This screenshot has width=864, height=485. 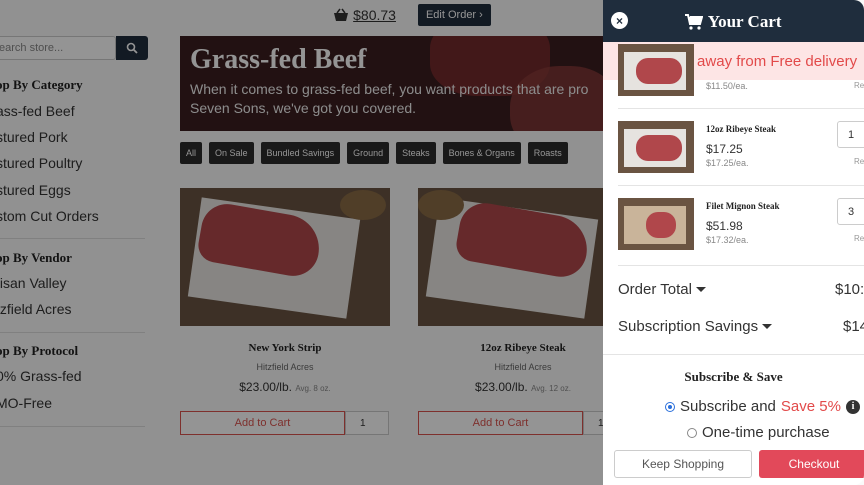 What do you see at coordinates (727, 86) in the screenshot?
I see `item-each-price: $11.50/ea.` at bounding box center [727, 86].